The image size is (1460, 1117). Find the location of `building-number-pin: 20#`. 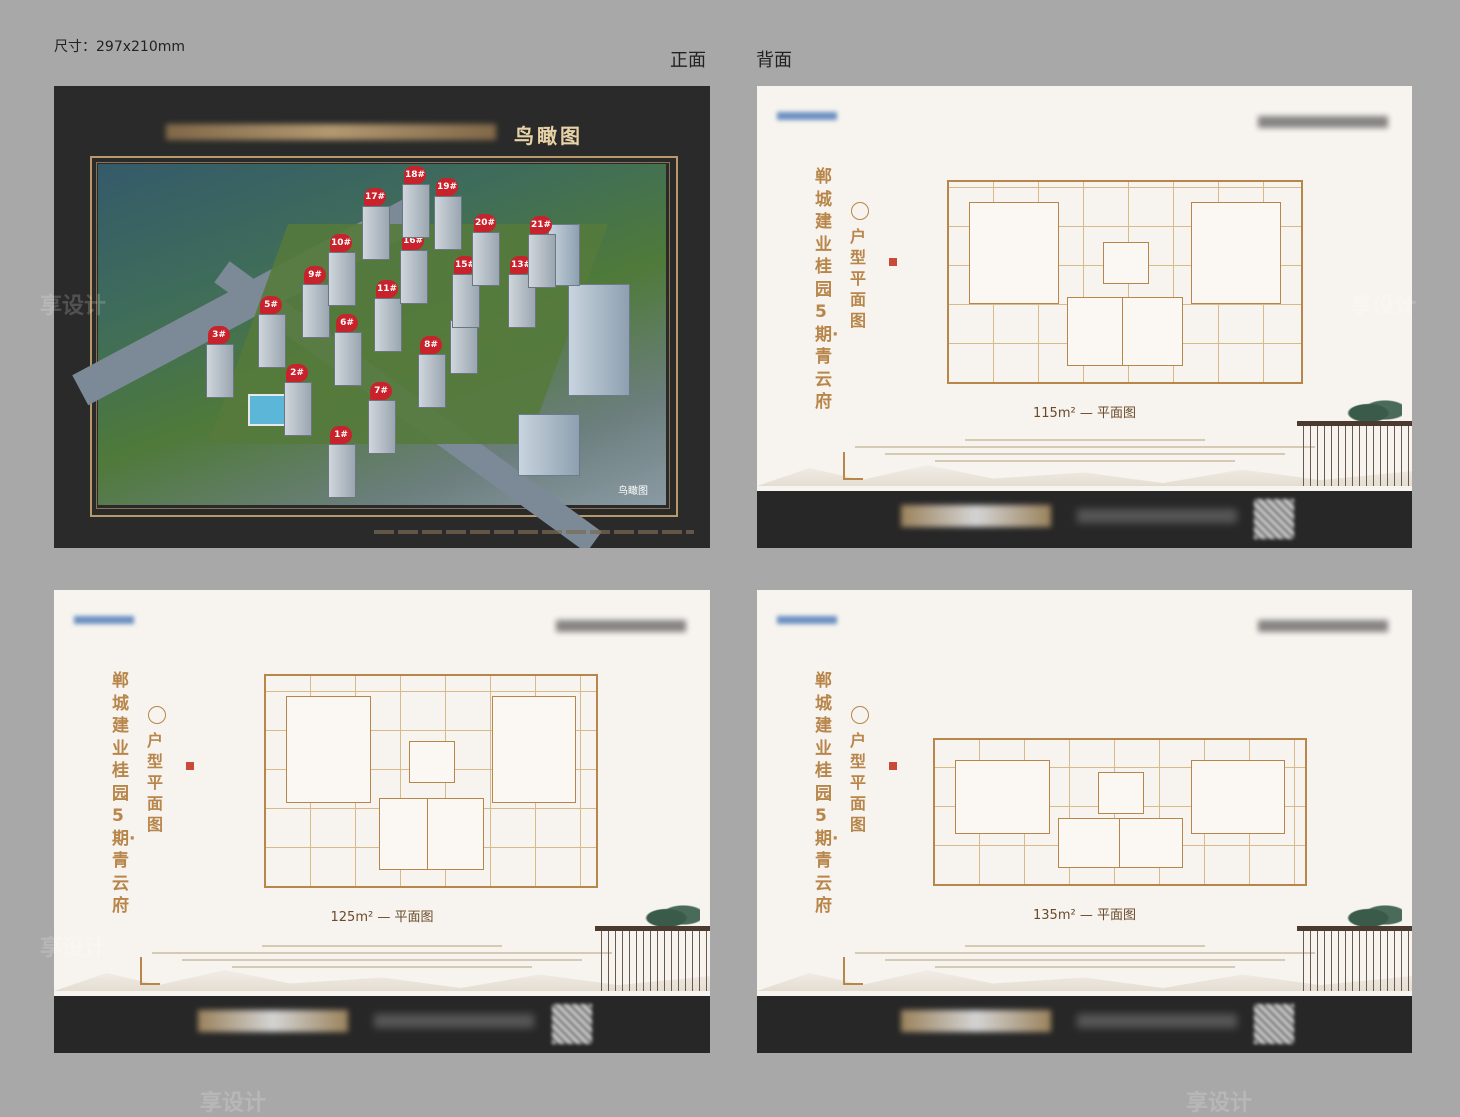

building-number-pin: 20# is located at coordinates (485, 223).